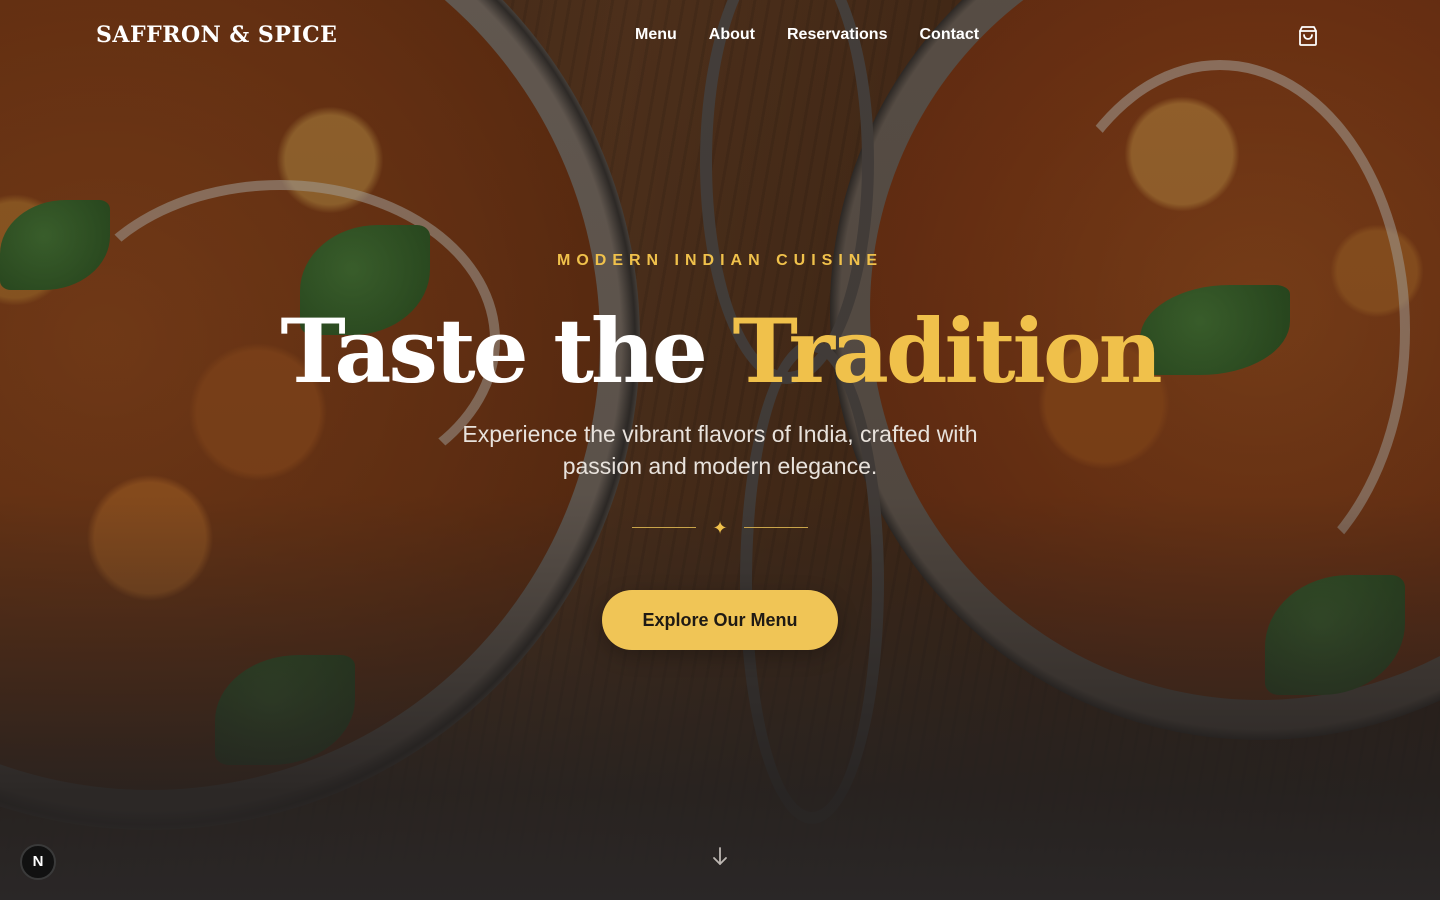 The width and height of the screenshot is (1440, 900). I want to click on sparkle-icon: ✦, so click(720, 528).